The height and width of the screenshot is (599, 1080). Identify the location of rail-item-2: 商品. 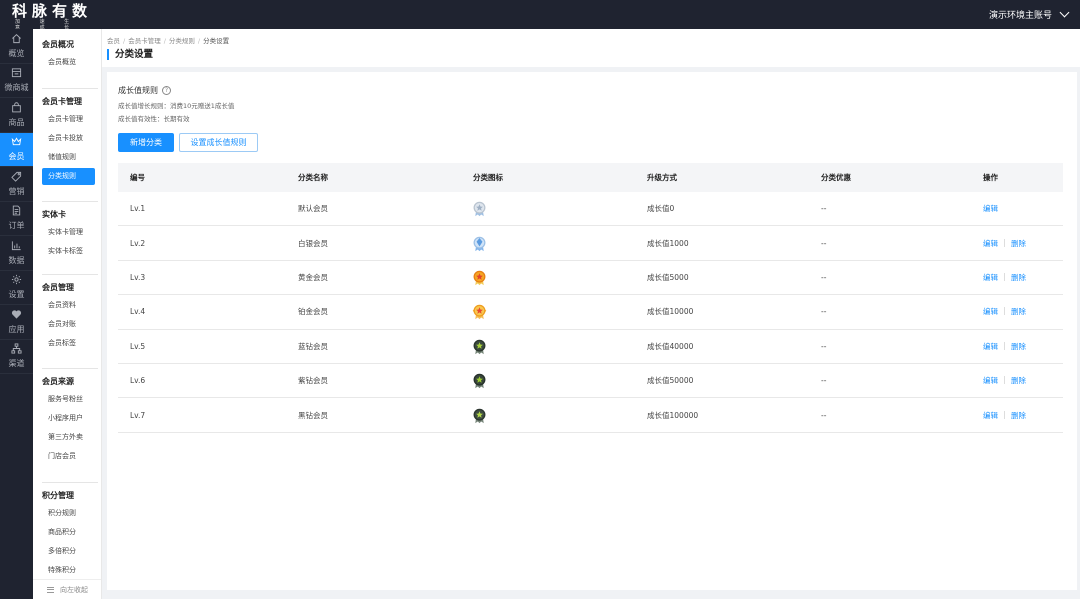
(16, 115).